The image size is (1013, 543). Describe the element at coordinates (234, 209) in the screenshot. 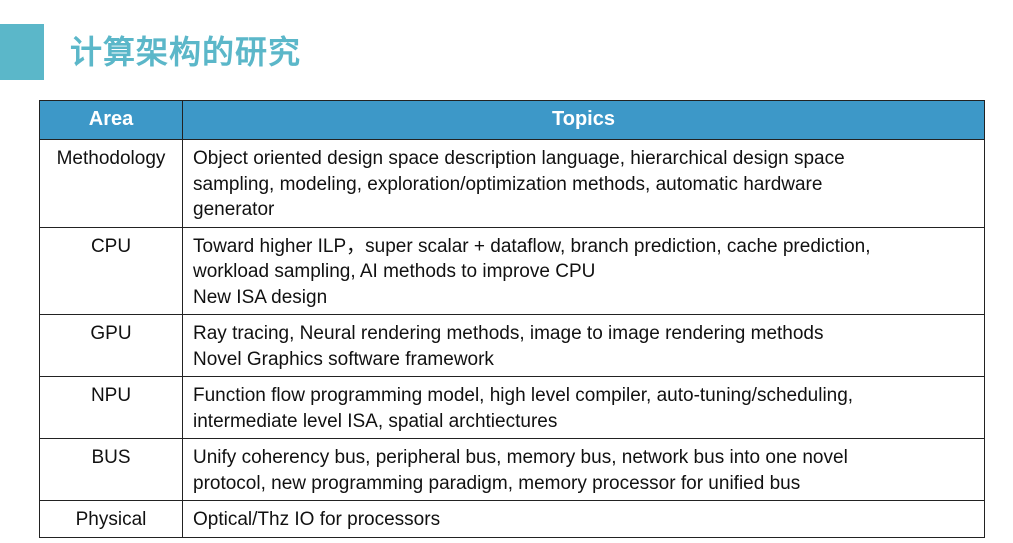

I see `topic-line: generator` at that location.